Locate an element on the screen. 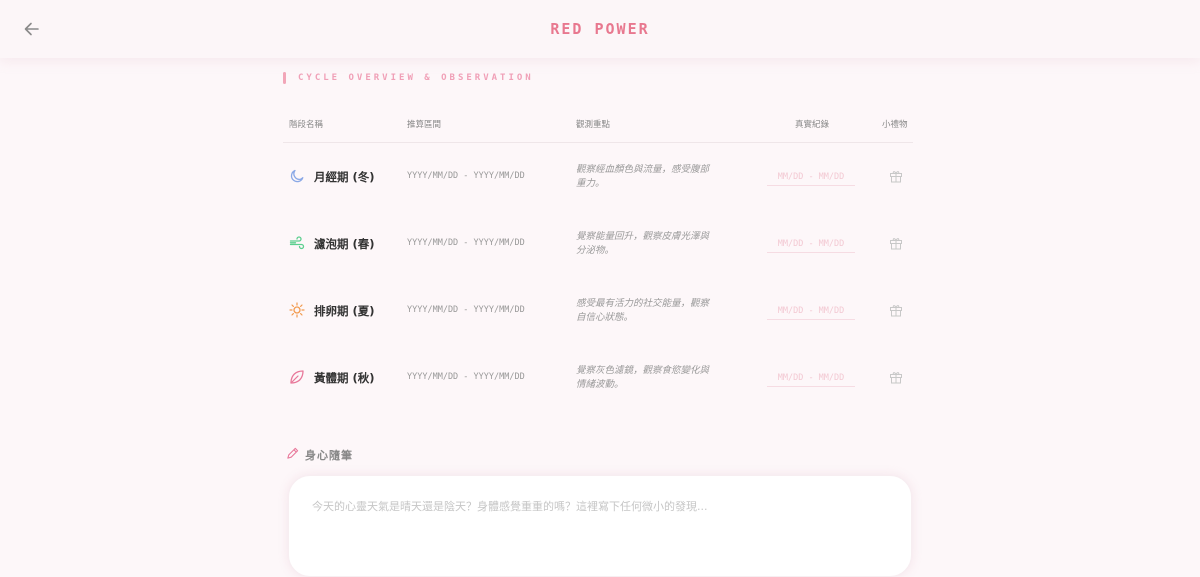 The image size is (1200, 577). column-header-phase: 階段名稱 is located at coordinates (306, 125).